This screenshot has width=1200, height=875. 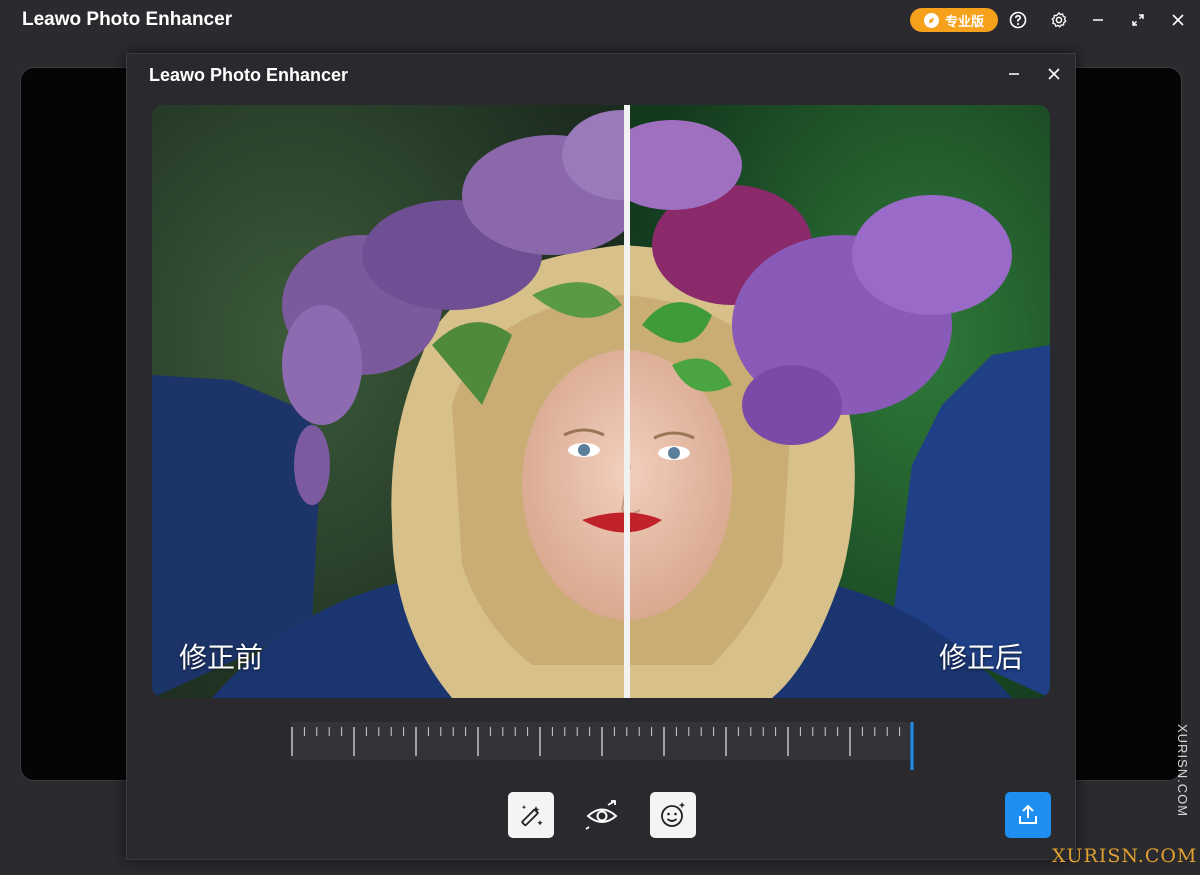 I want to click on eye-compare-button, so click(x=602, y=815).